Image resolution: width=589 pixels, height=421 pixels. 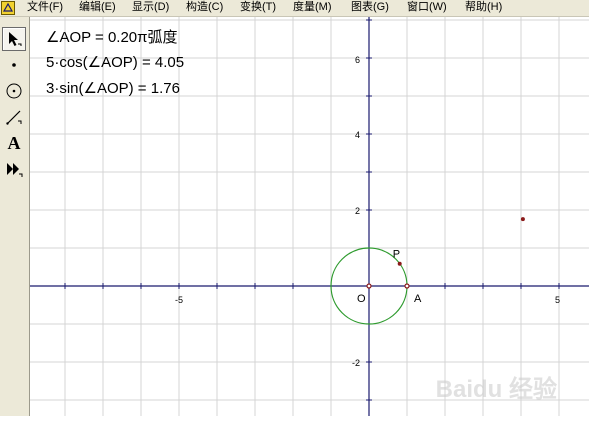 I want to click on point-icon, so click(x=14, y=65).